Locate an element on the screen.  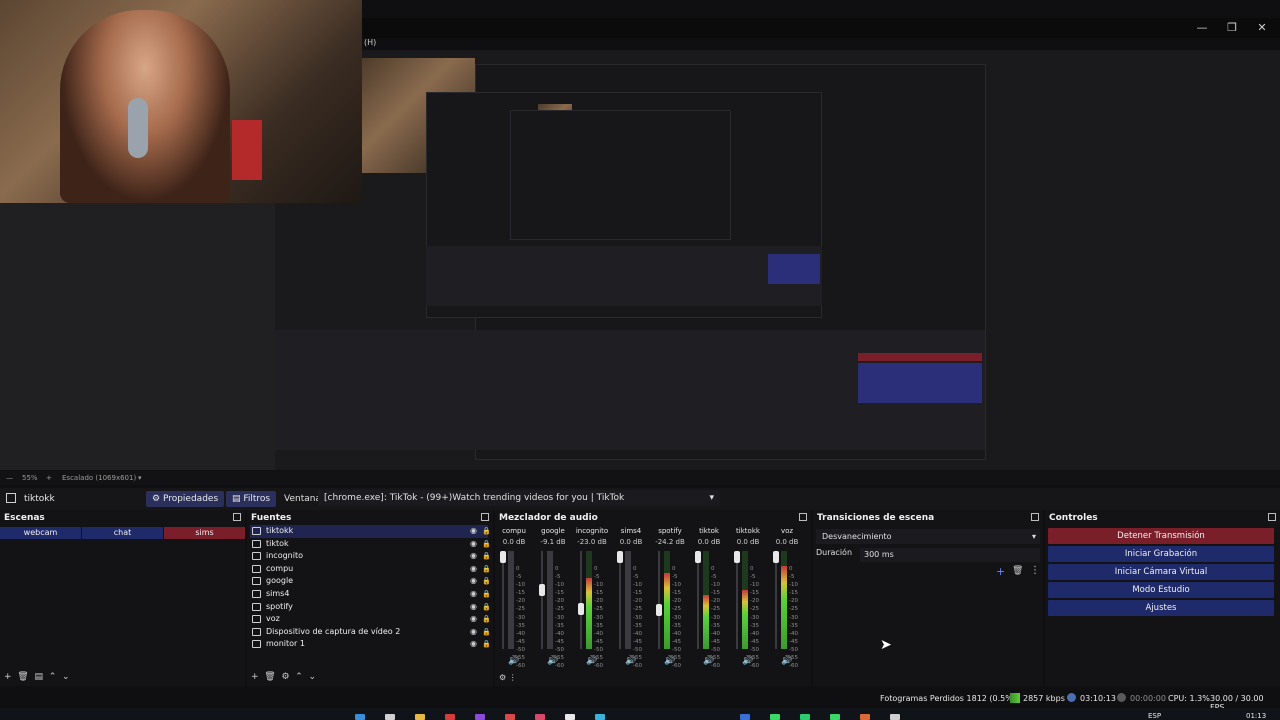
folder-icon is located at coordinates (420, 717).